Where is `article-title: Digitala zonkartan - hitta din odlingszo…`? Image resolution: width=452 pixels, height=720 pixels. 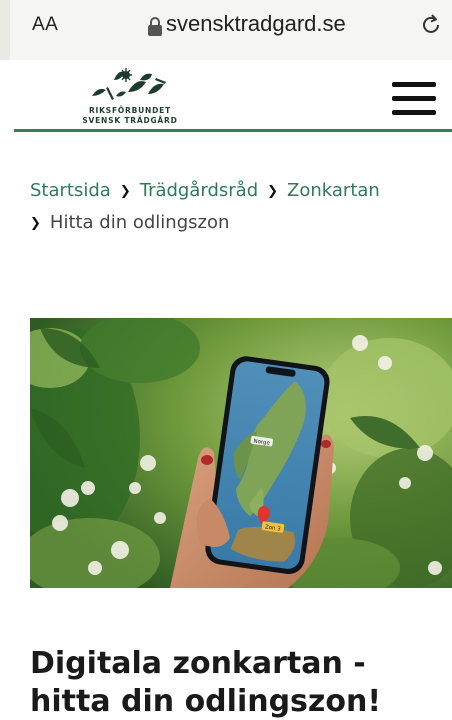 article-title: Digitala zonkartan - hitta din odlingszo… is located at coordinates (206, 682).